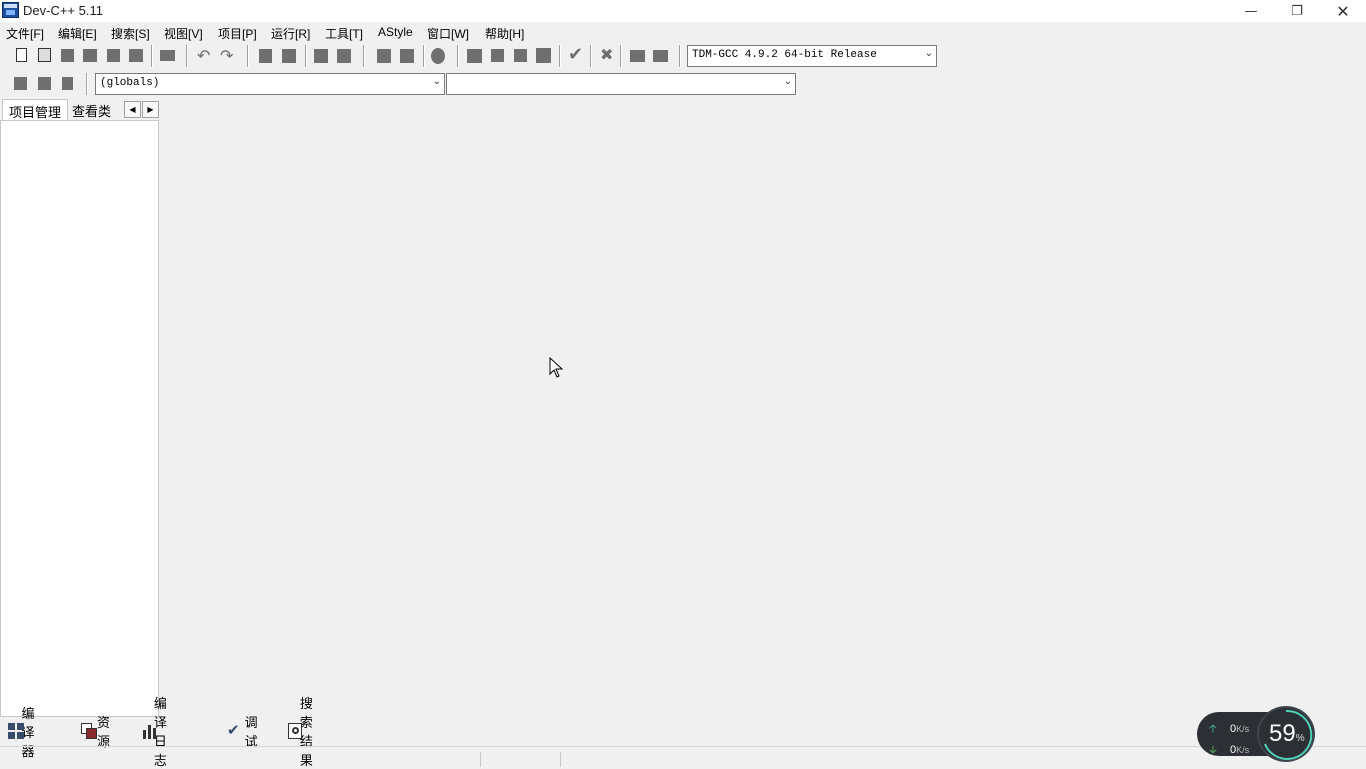 The width and height of the screenshot is (1366, 769). I want to click on compile-run-icon, so click(520, 55).